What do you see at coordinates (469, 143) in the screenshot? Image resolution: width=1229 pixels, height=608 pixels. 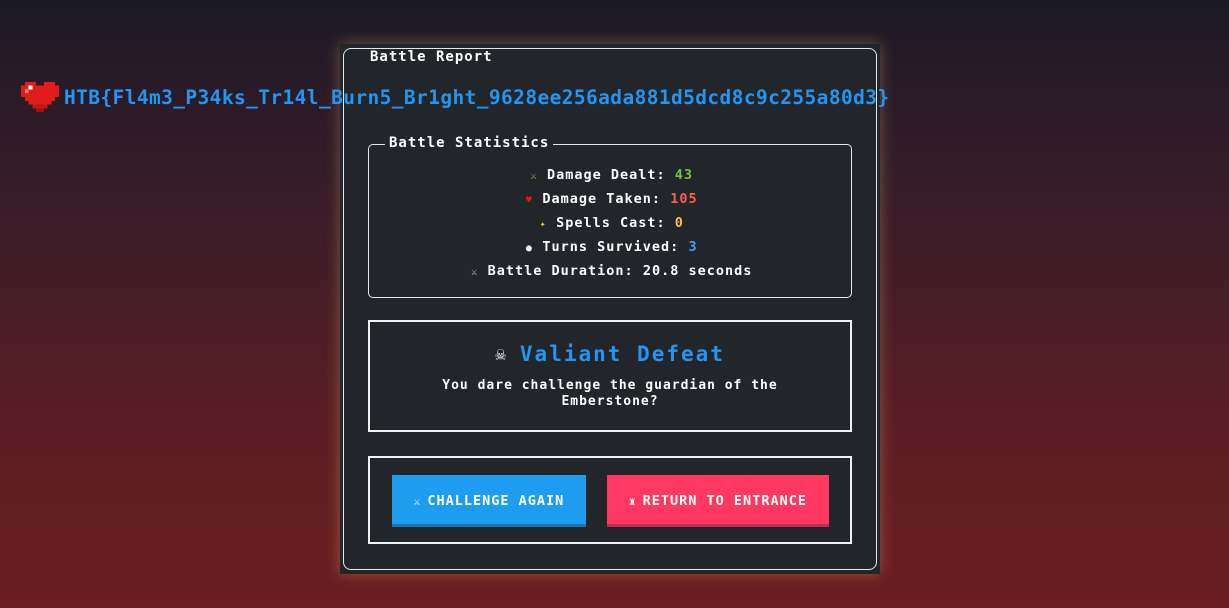 I see `battle-statistics-title: Battle Statistics` at bounding box center [469, 143].